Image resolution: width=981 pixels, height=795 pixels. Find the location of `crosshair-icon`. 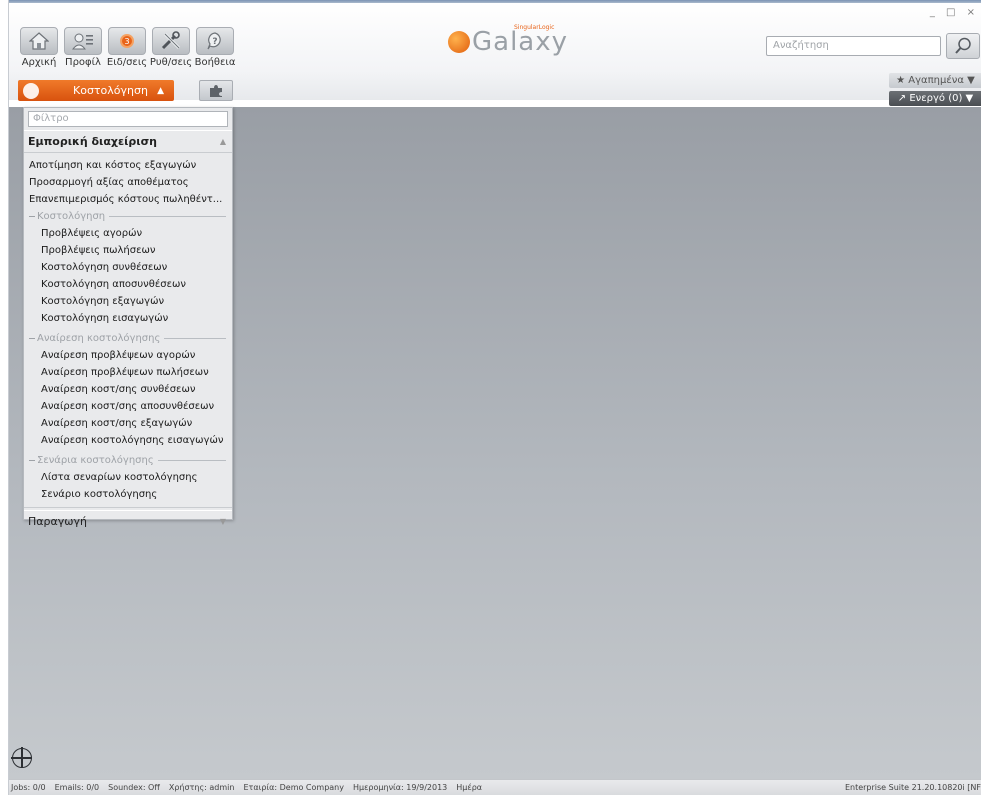

crosshair-icon is located at coordinates (21, 757).